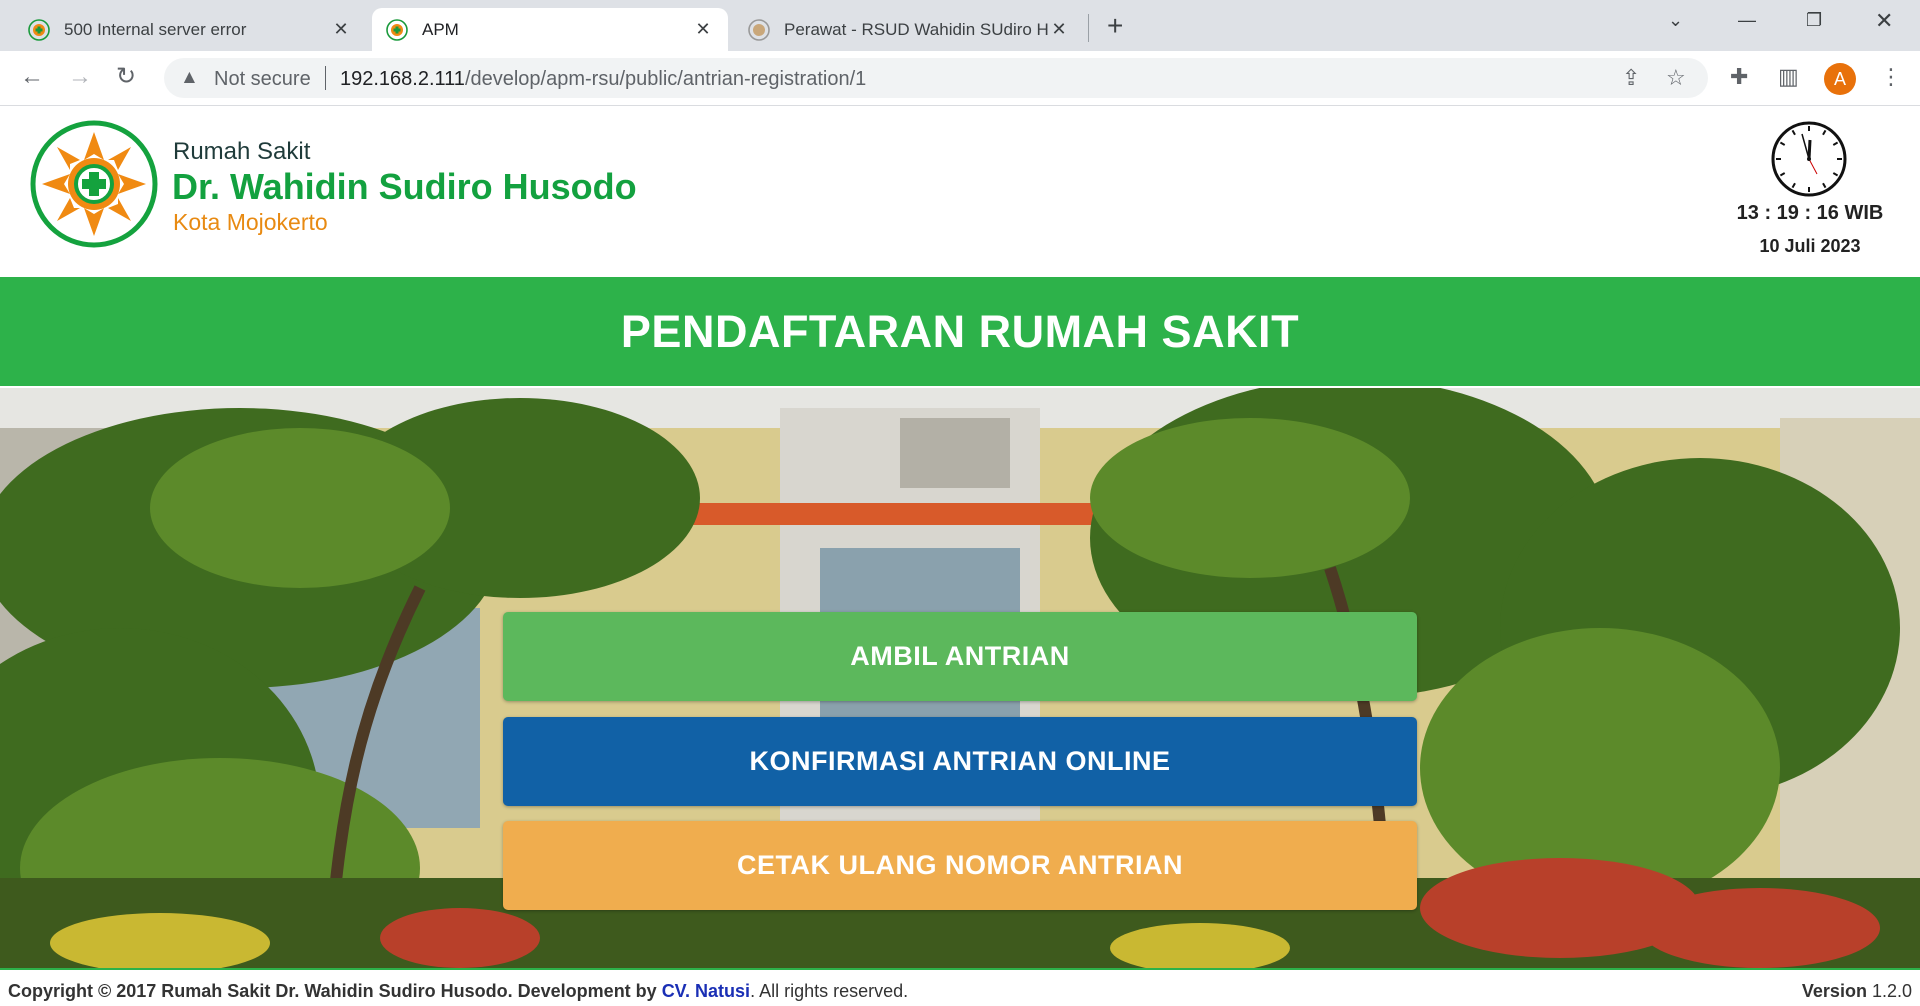 Image resolution: width=1920 pixels, height=1006 pixels. I want to click on forward-icon: →, so click(80, 77).